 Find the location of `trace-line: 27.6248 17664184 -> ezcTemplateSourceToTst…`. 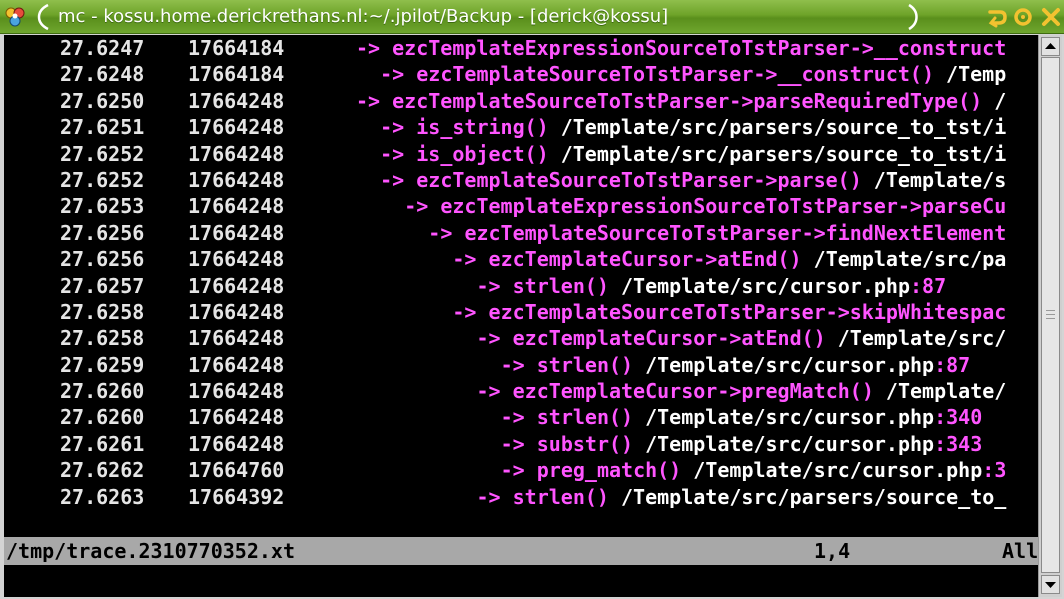

trace-line: 27.6248 17664184 -> ezcTemplateSourceToTst… is located at coordinates (521, 74).